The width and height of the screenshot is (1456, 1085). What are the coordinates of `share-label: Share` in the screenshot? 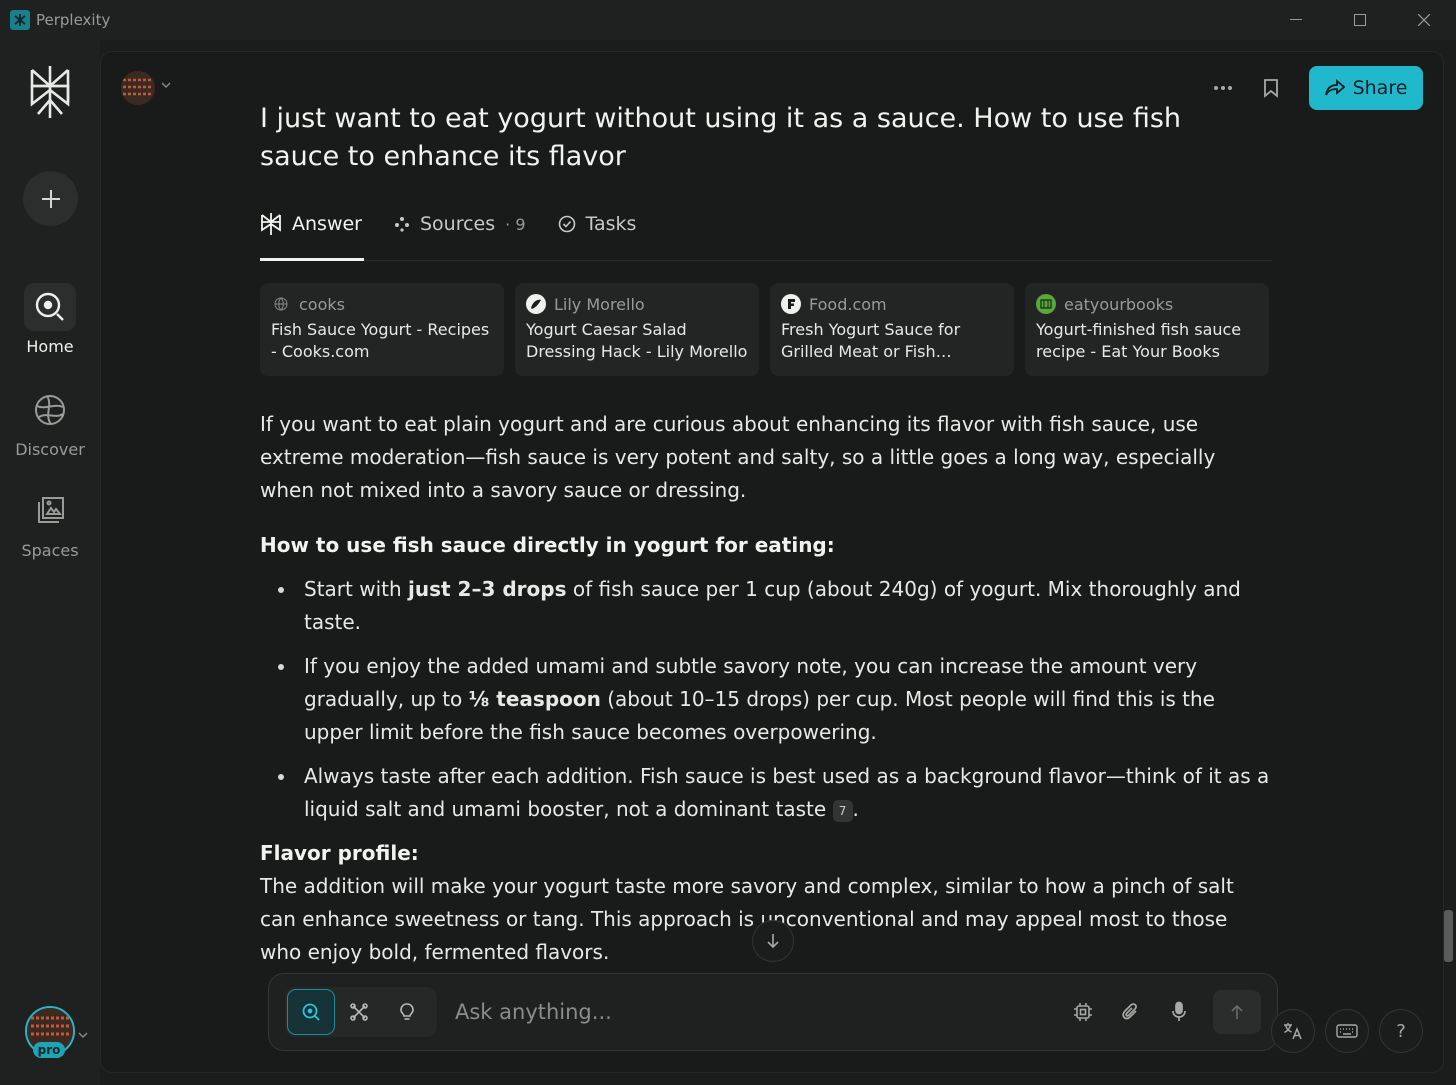 It's located at (1380, 88).